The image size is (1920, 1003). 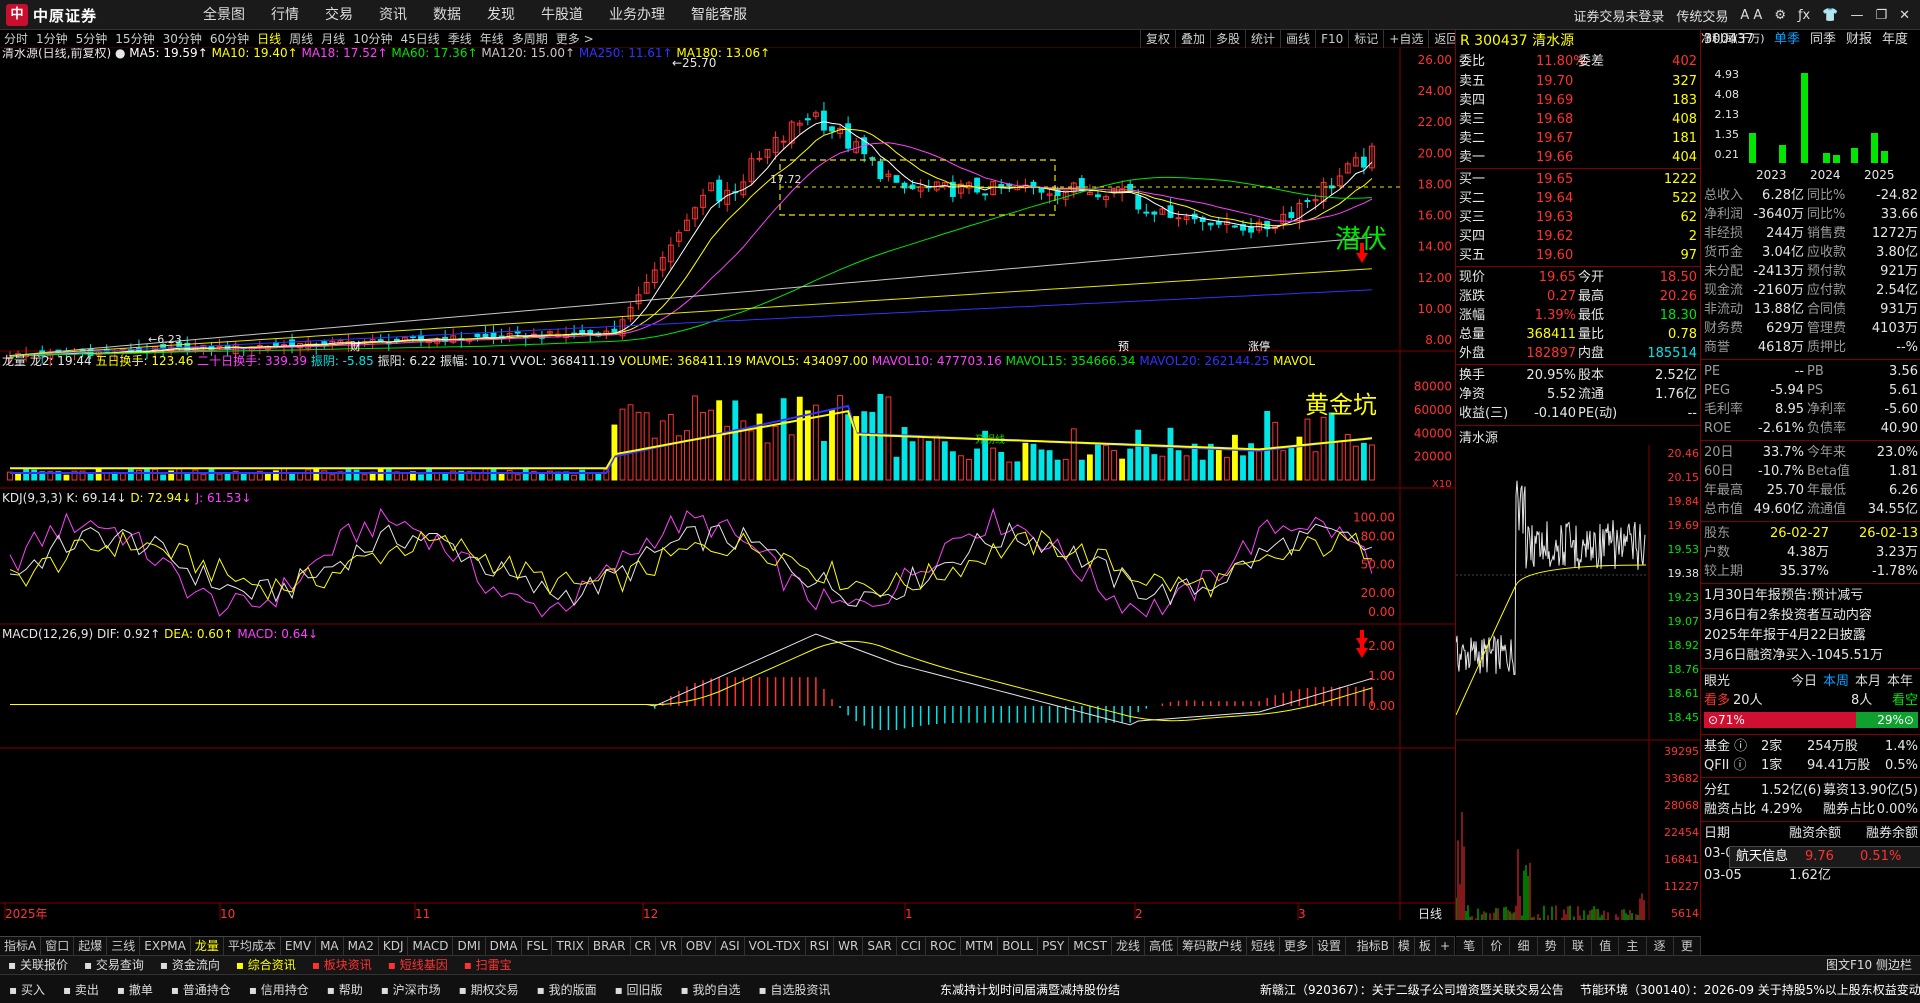 I want to click on minimize-icon: —, so click(x=1856, y=15).